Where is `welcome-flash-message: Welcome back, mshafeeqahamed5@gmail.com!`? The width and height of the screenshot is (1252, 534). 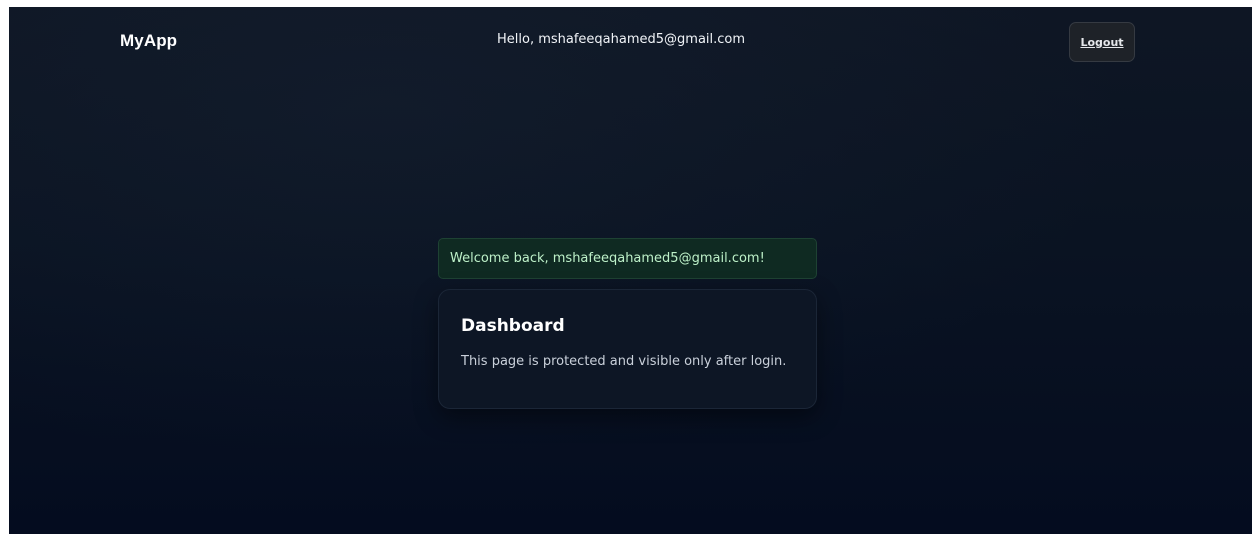 welcome-flash-message: Welcome back, mshafeeqahamed5@gmail.com! is located at coordinates (627, 258).